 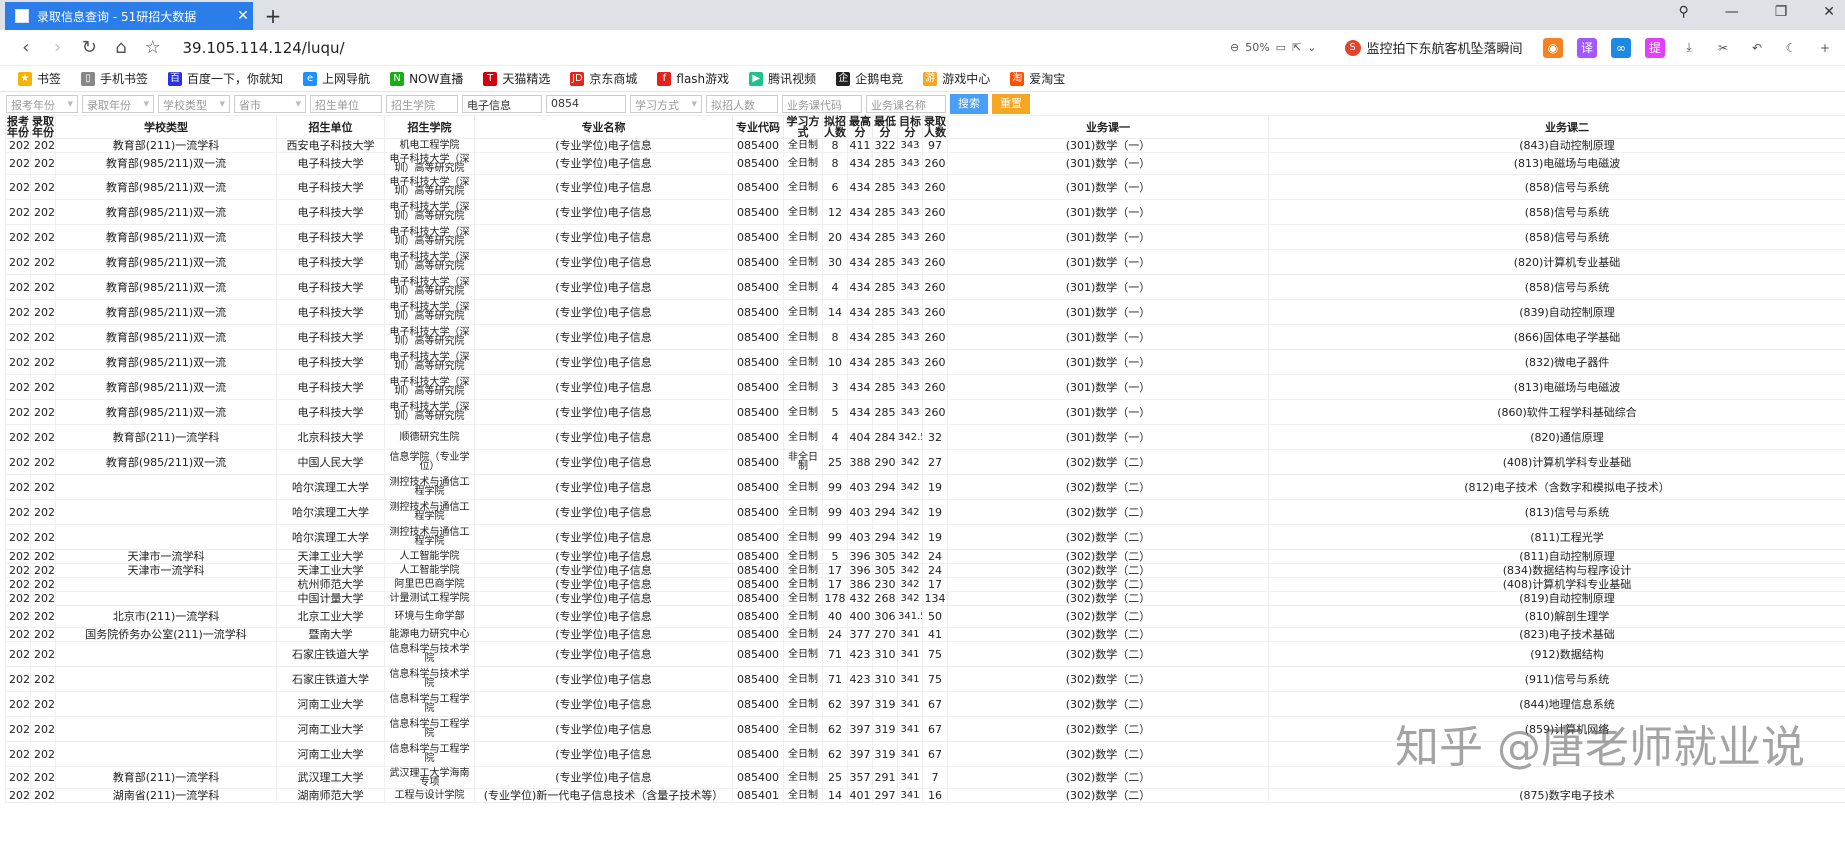 What do you see at coordinates (1037, 78) in the screenshot?
I see `bookmark-item: 淘爱淘宝` at bounding box center [1037, 78].